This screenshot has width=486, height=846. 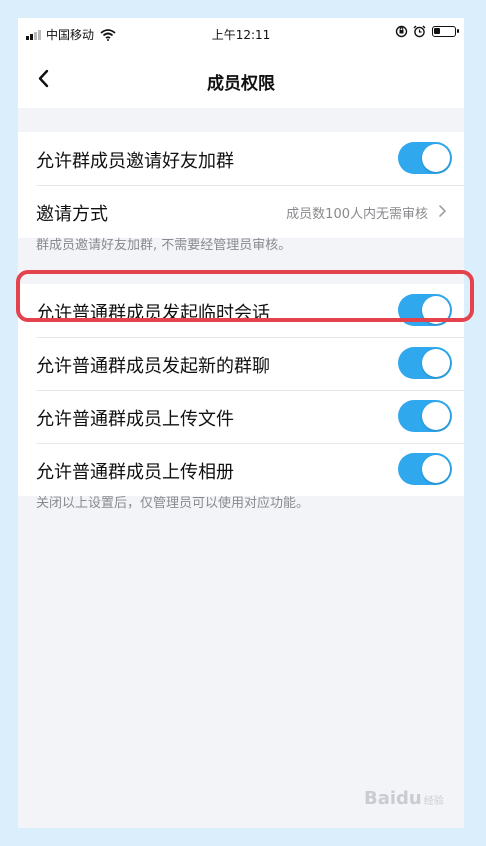 What do you see at coordinates (135, 472) in the screenshot?
I see `permission-label-upload-album: 允许普通群成员上传相册` at bounding box center [135, 472].